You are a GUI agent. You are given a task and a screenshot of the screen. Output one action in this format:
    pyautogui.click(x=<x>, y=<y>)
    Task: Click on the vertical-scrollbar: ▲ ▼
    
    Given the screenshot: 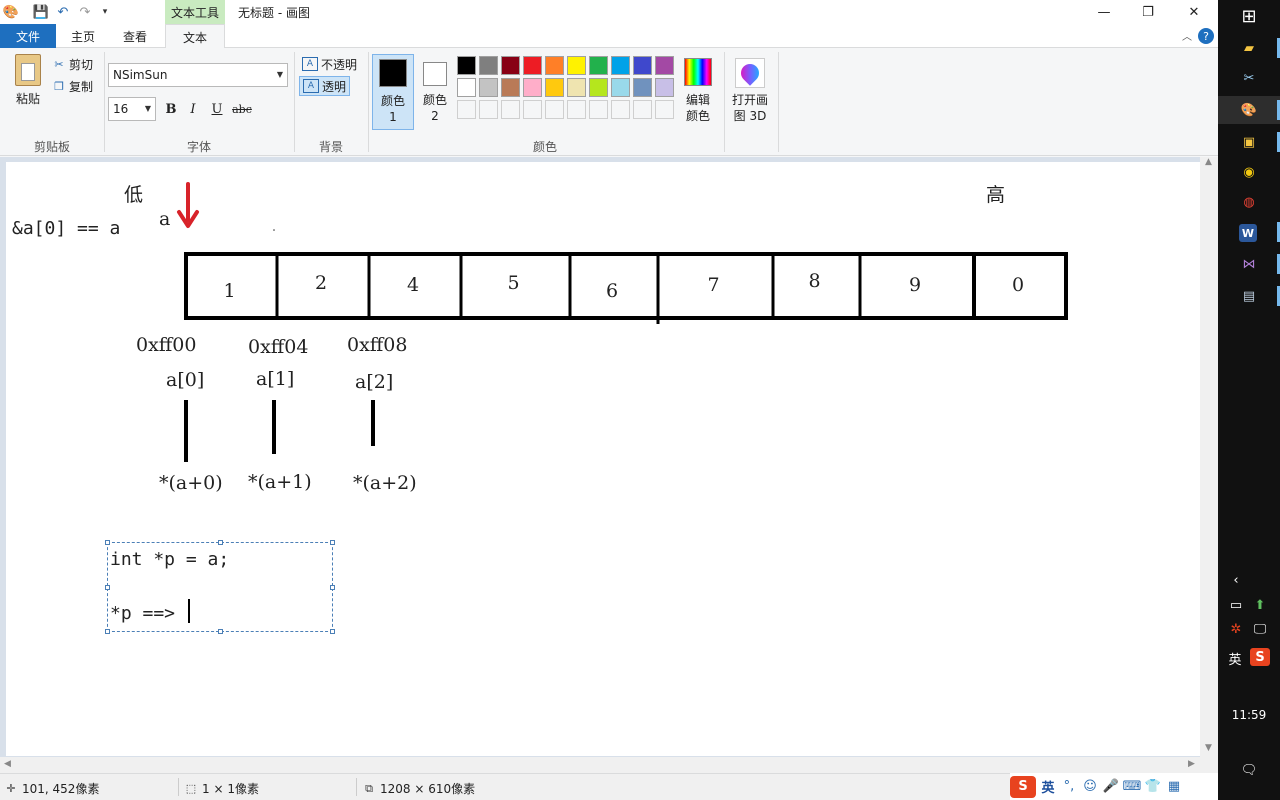 What is the action you would take?
    pyautogui.click(x=1209, y=457)
    